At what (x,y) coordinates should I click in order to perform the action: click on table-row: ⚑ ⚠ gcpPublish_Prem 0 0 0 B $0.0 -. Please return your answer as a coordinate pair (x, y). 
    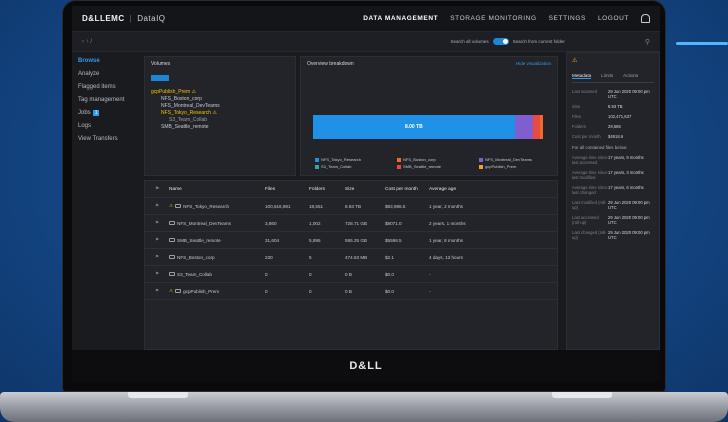
    Looking at the image, I should click on (351, 291).